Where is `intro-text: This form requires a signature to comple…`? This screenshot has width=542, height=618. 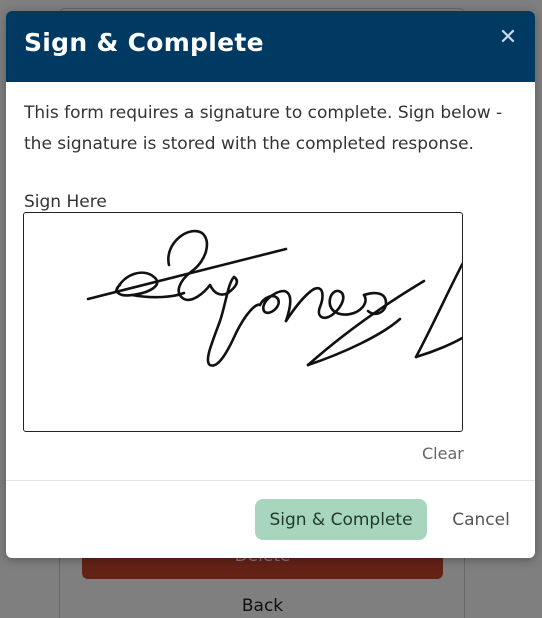
intro-text: This form requires a signature to comple… is located at coordinates (263, 128).